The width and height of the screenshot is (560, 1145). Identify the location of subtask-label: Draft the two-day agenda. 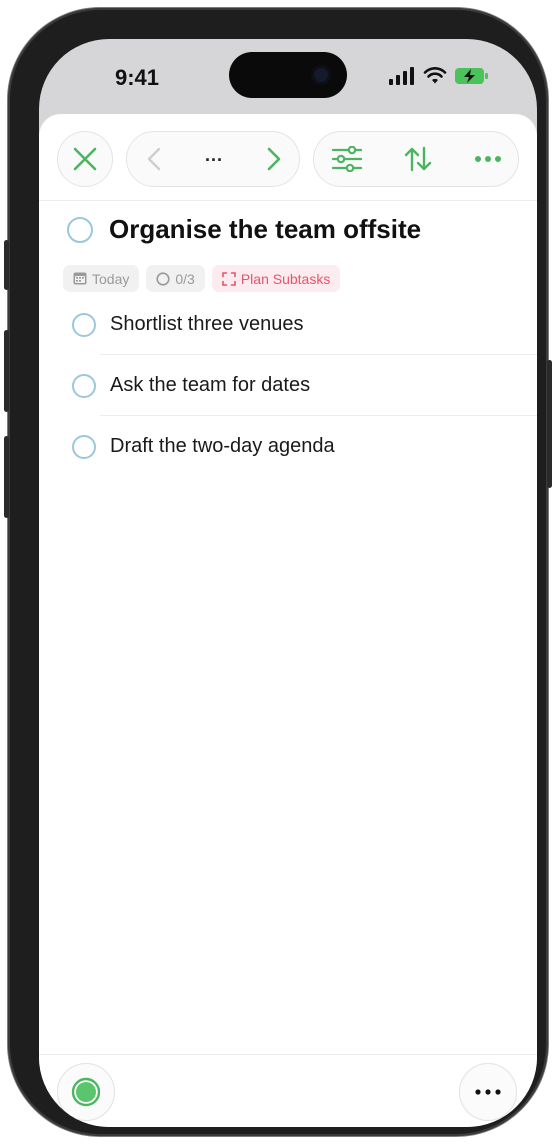
(222, 446).